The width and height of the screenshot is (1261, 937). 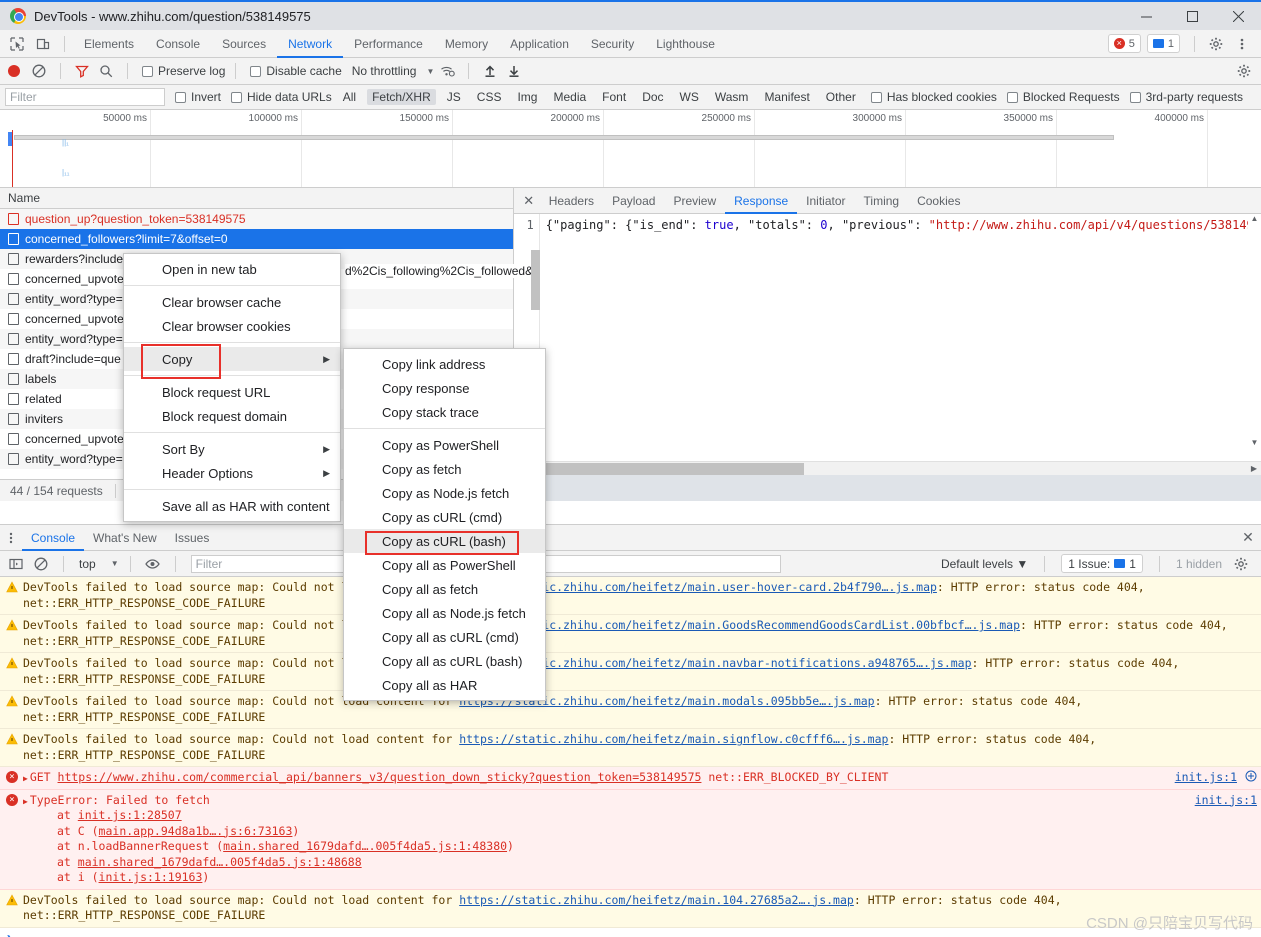 What do you see at coordinates (232, 392) in the screenshot?
I see `menu-item-block-request-url: Block request URL` at bounding box center [232, 392].